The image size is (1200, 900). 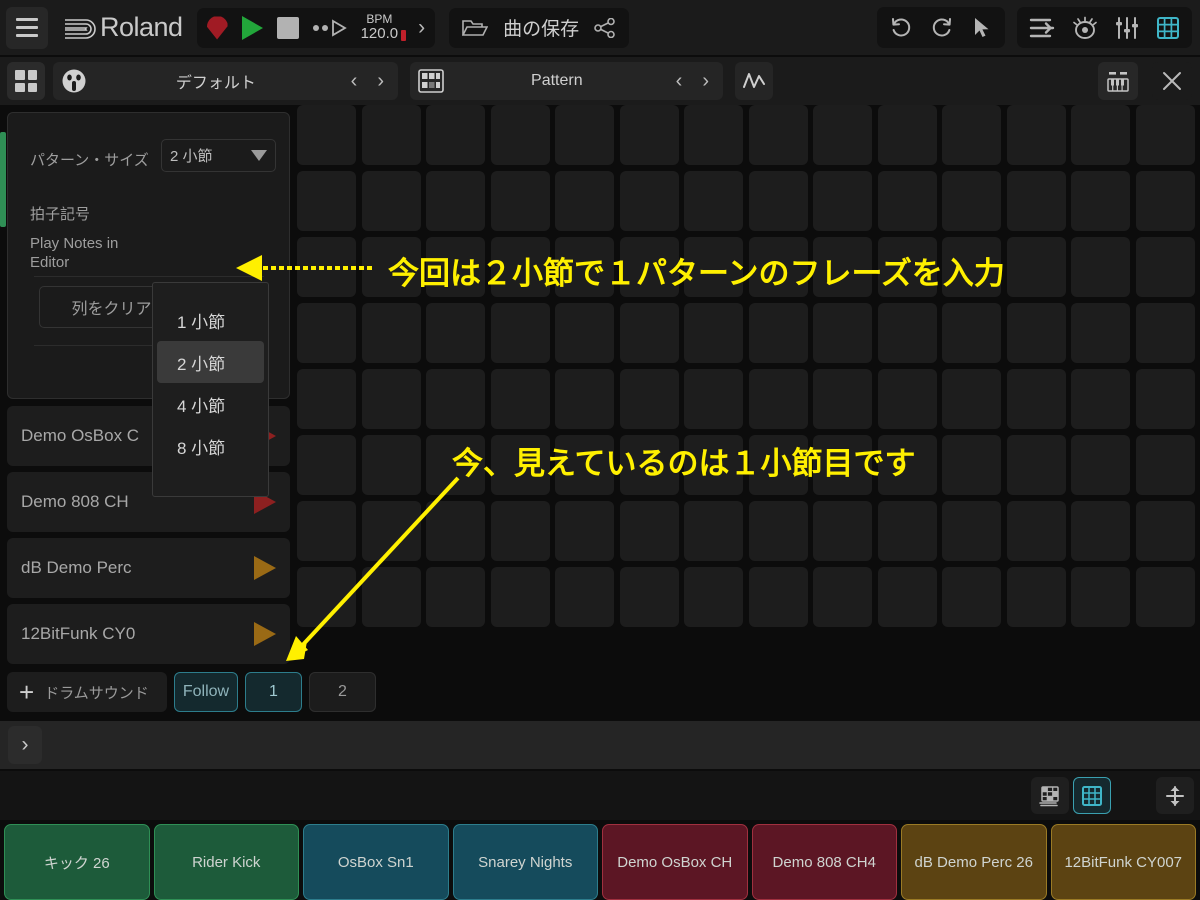 What do you see at coordinates (273, 692) in the screenshot?
I see `bar-button-1: 1` at bounding box center [273, 692].